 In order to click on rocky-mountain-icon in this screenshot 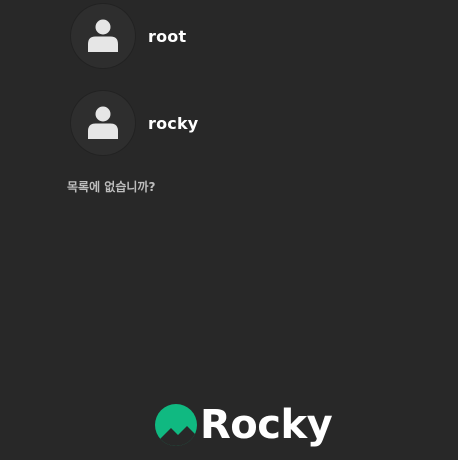, I will do `click(176, 425)`.